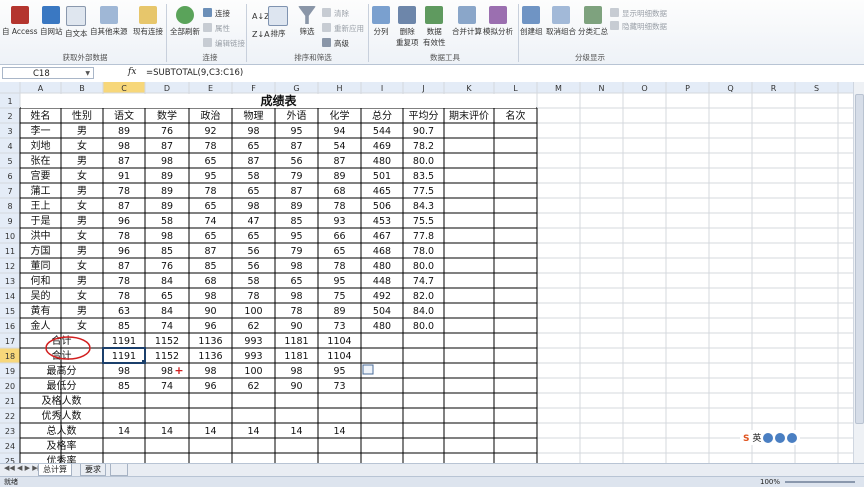 This screenshot has height=487, width=864. I want to click on column-header-A: A, so click(41, 88).